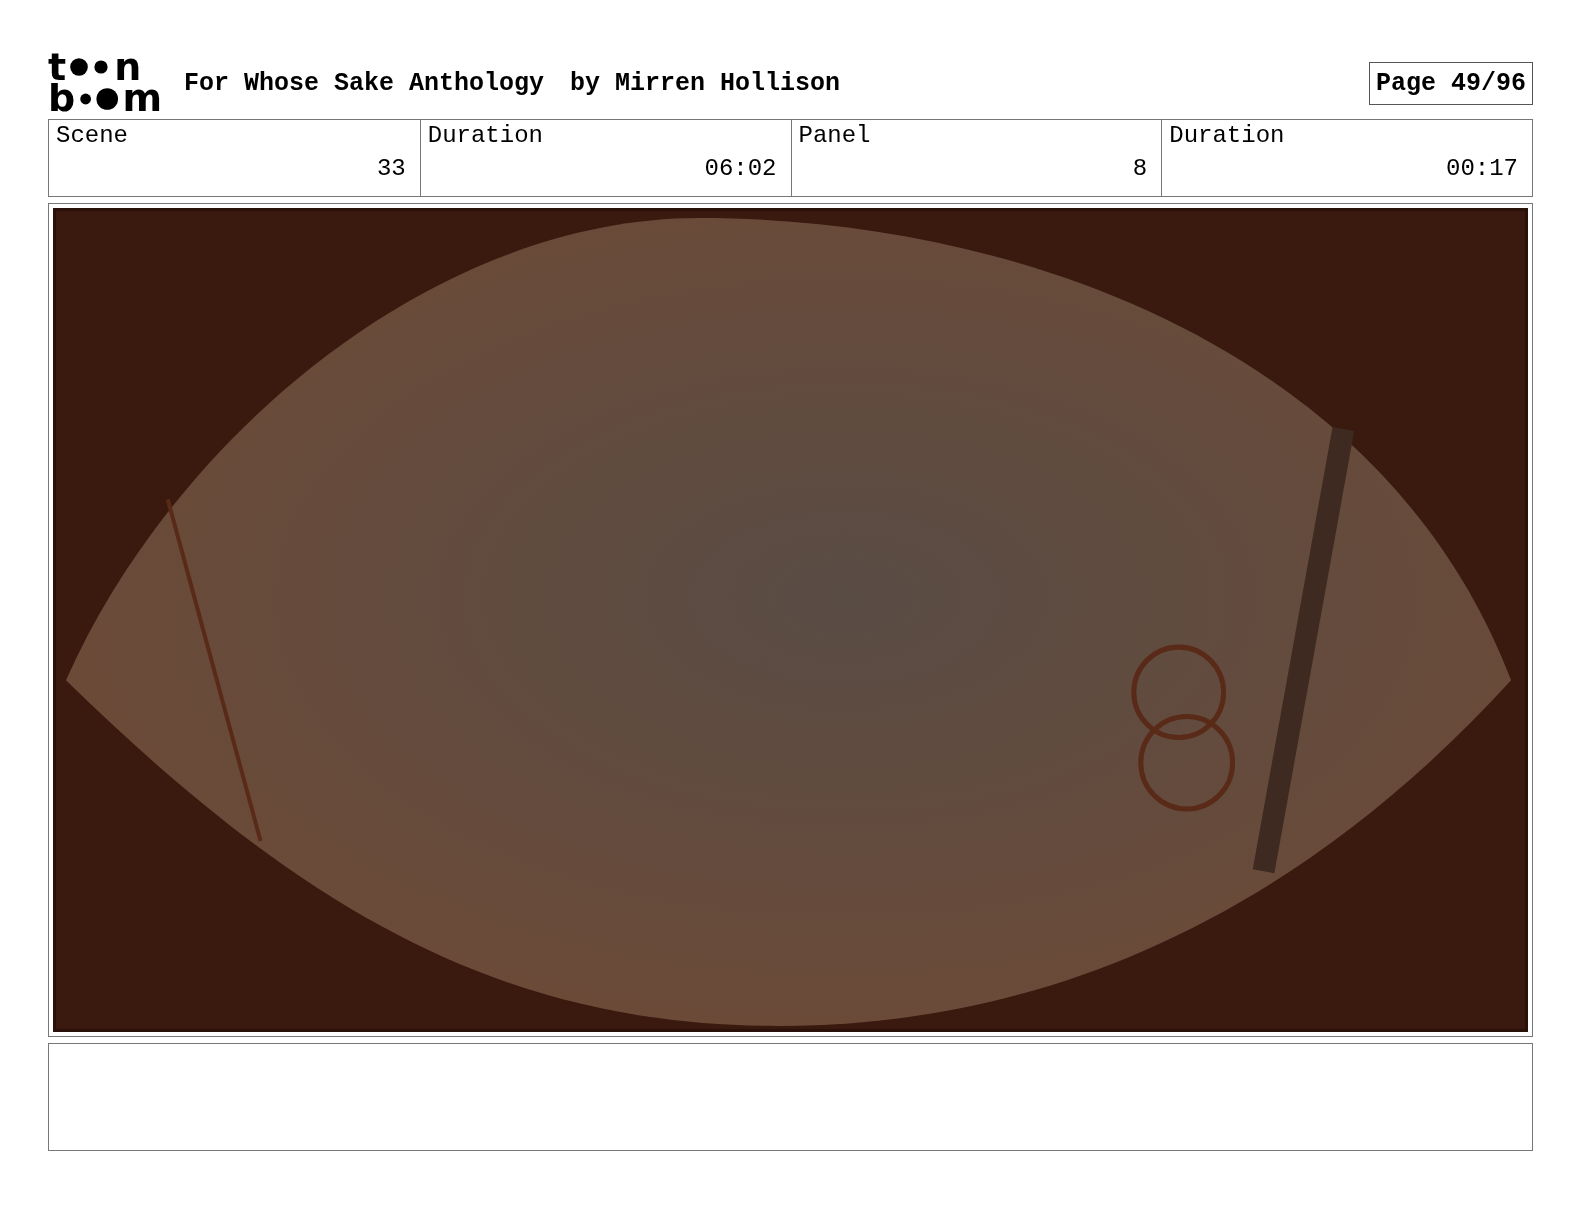 The width and height of the screenshot is (1584, 1224). I want to click on author-name: by Mirren Hollison, so click(705, 83).